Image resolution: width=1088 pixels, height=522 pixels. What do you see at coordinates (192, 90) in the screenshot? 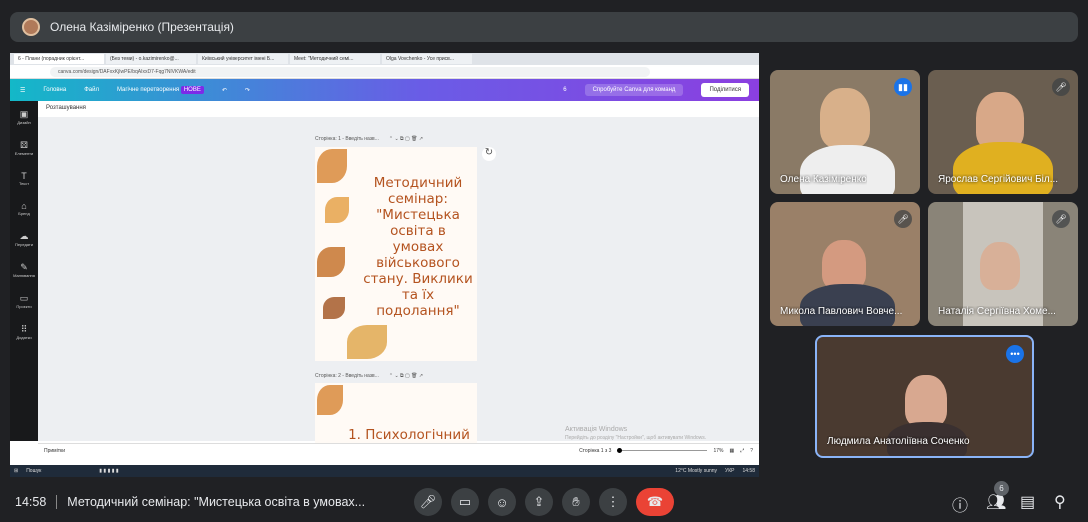
I see `new-badge: НОВЕ` at bounding box center [192, 90].